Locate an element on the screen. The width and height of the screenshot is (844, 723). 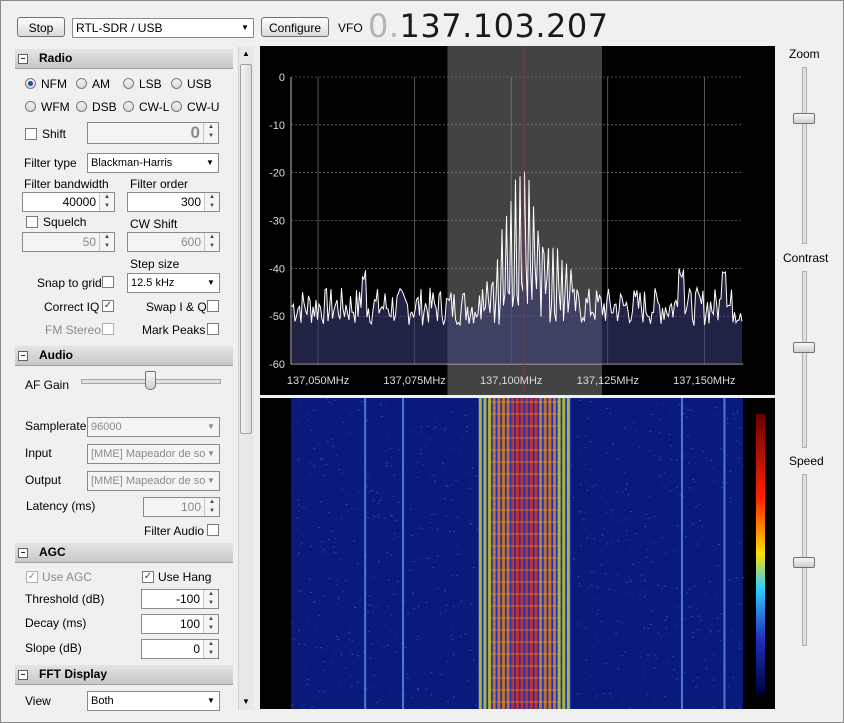
filter-bandwidth-input: 40000 ▲ ▼ is located at coordinates (68, 202).